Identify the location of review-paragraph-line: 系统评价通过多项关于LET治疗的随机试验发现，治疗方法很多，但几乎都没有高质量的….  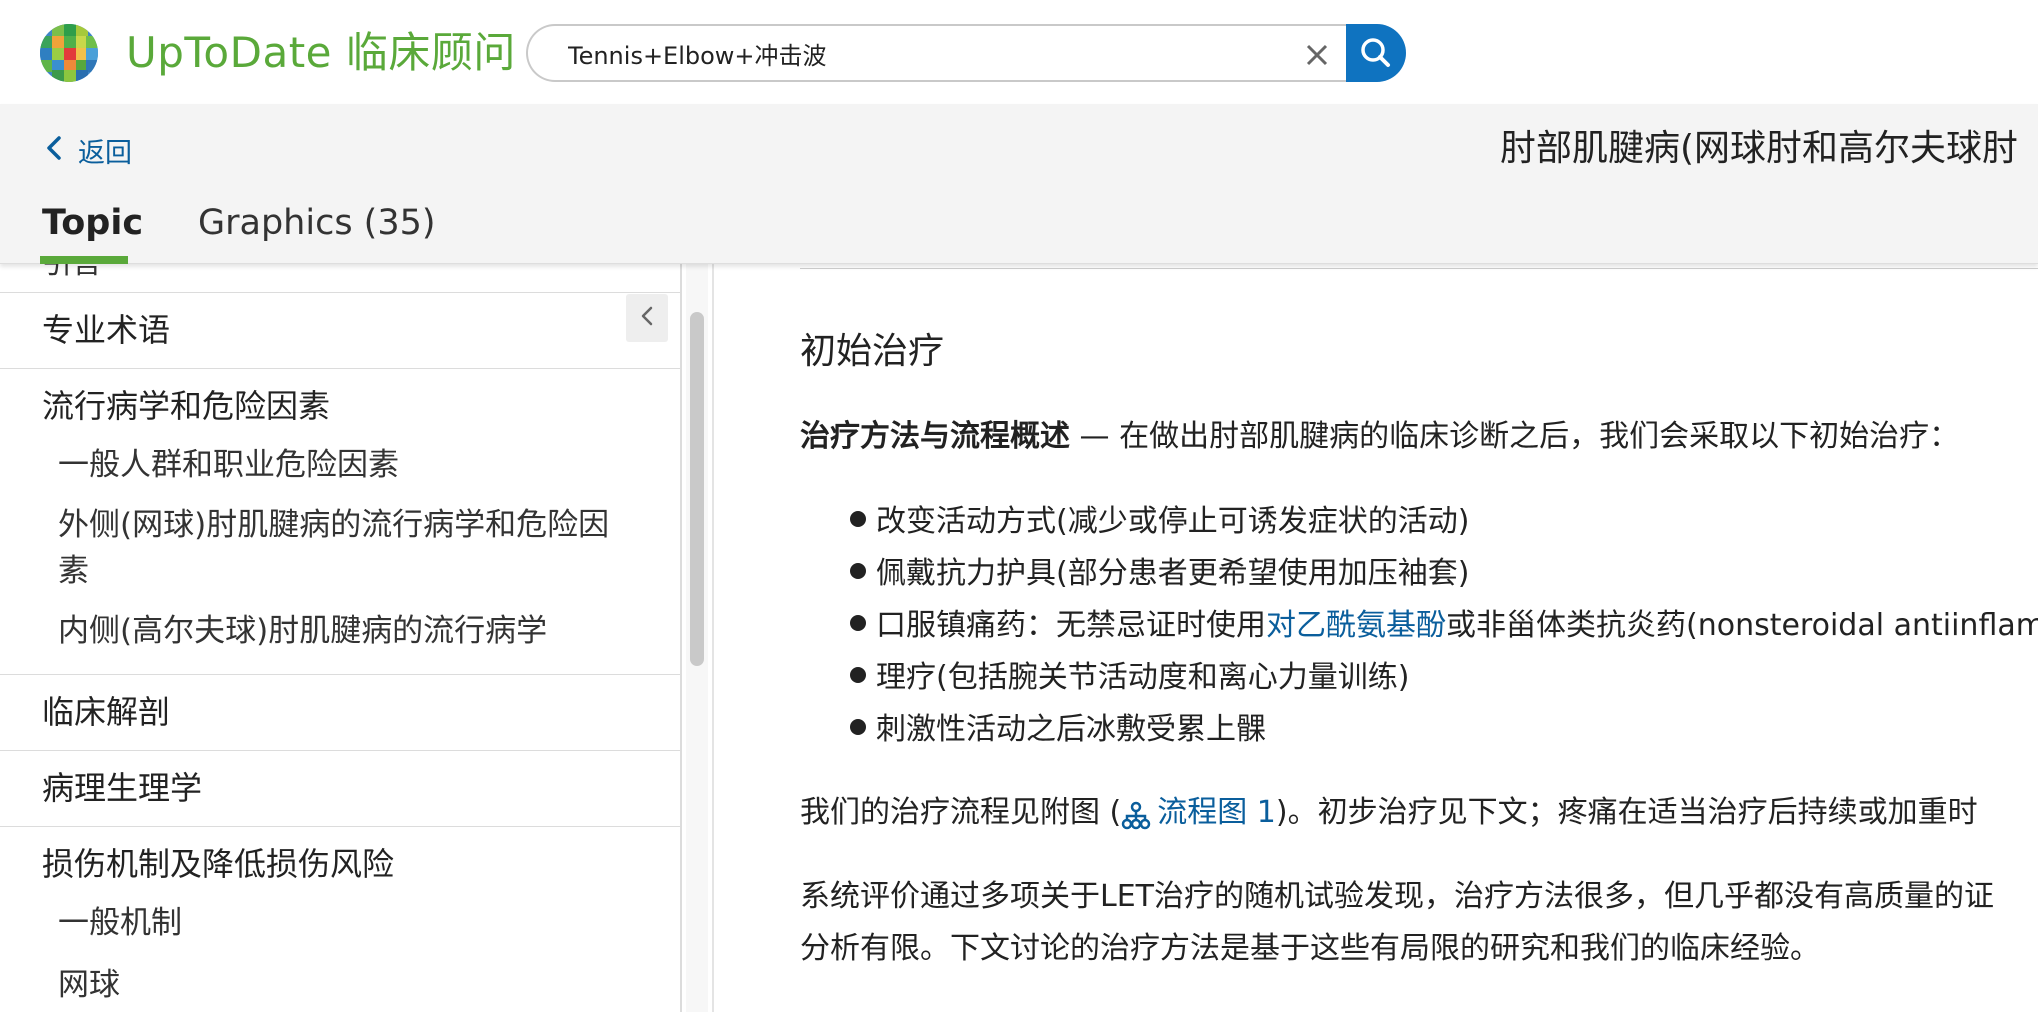
(1397, 896).